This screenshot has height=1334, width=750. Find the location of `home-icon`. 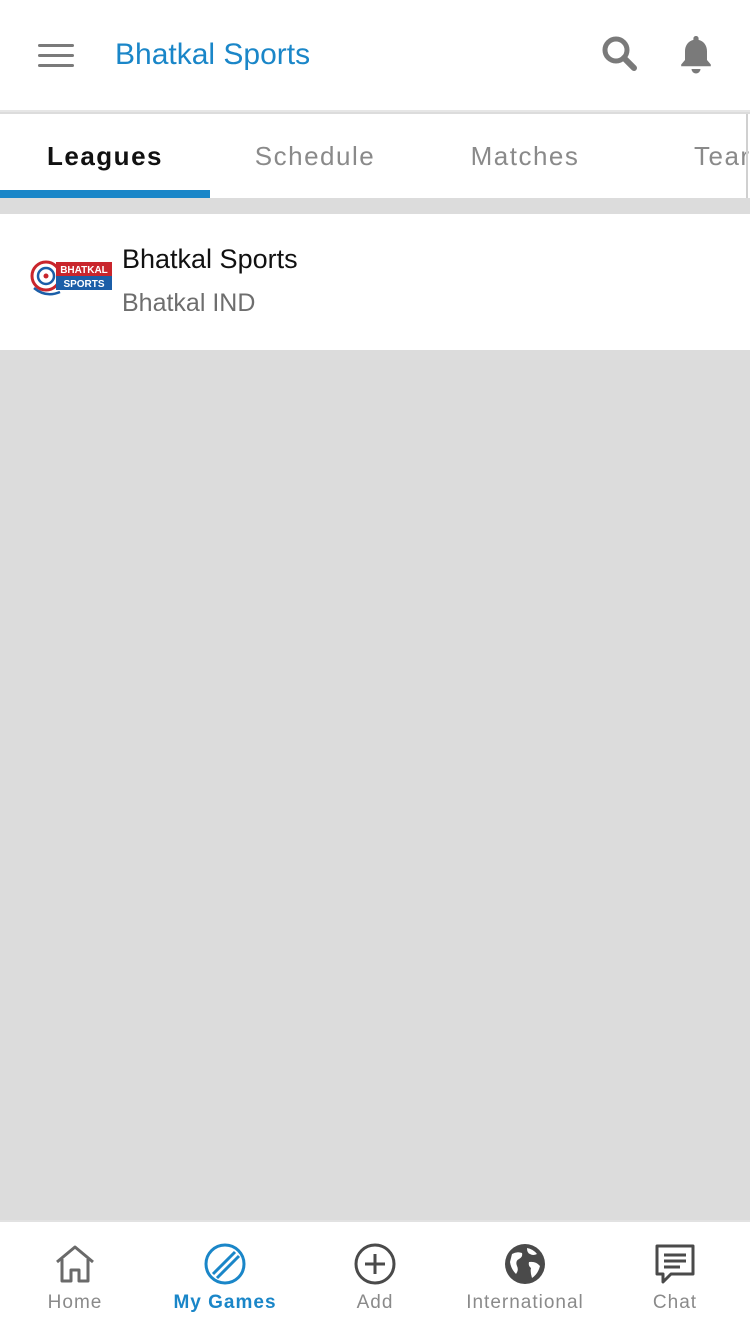

home-icon is located at coordinates (75, 1264).